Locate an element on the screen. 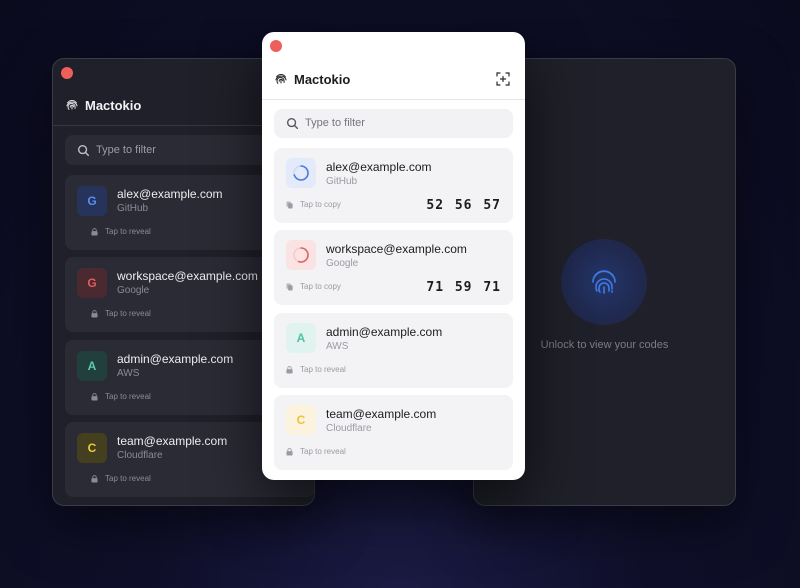 Image resolution: width=800 pixels, height=588 pixels. otp-code: 71 59 71 is located at coordinates (463, 287).